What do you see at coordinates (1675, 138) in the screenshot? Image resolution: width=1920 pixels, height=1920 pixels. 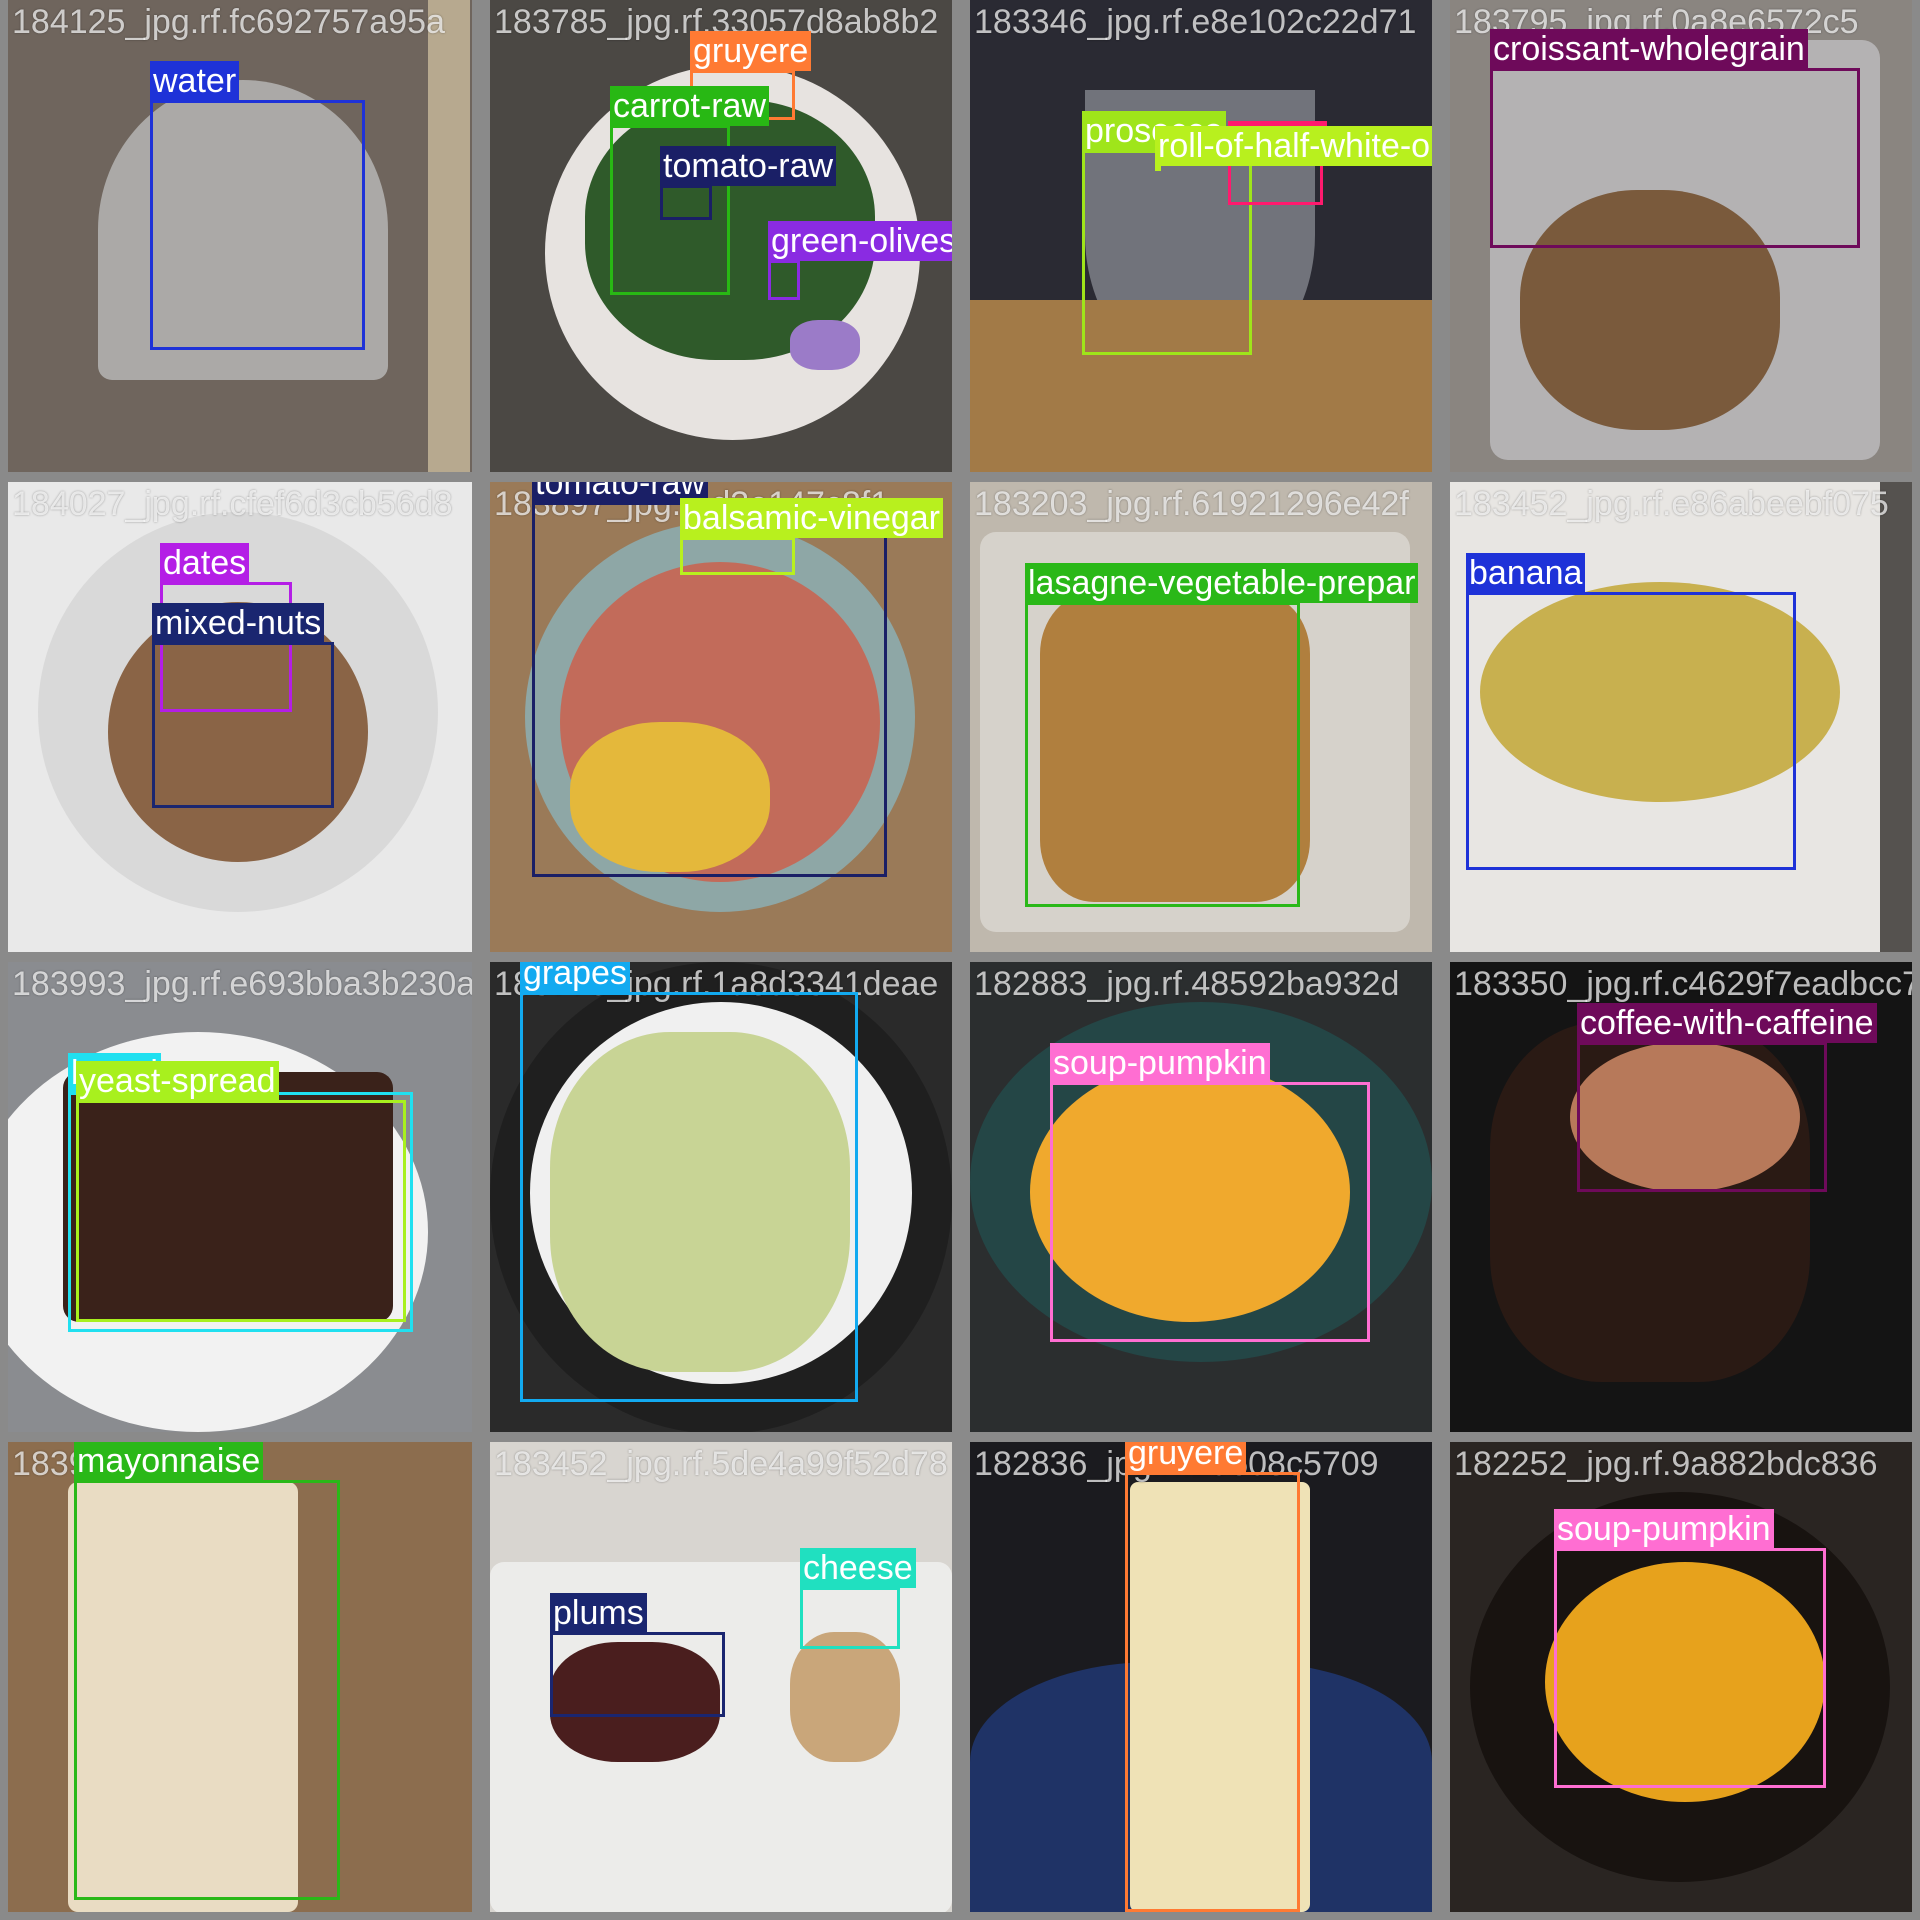 I see `bounding-box: croissant-wholegrain` at bounding box center [1675, 138].